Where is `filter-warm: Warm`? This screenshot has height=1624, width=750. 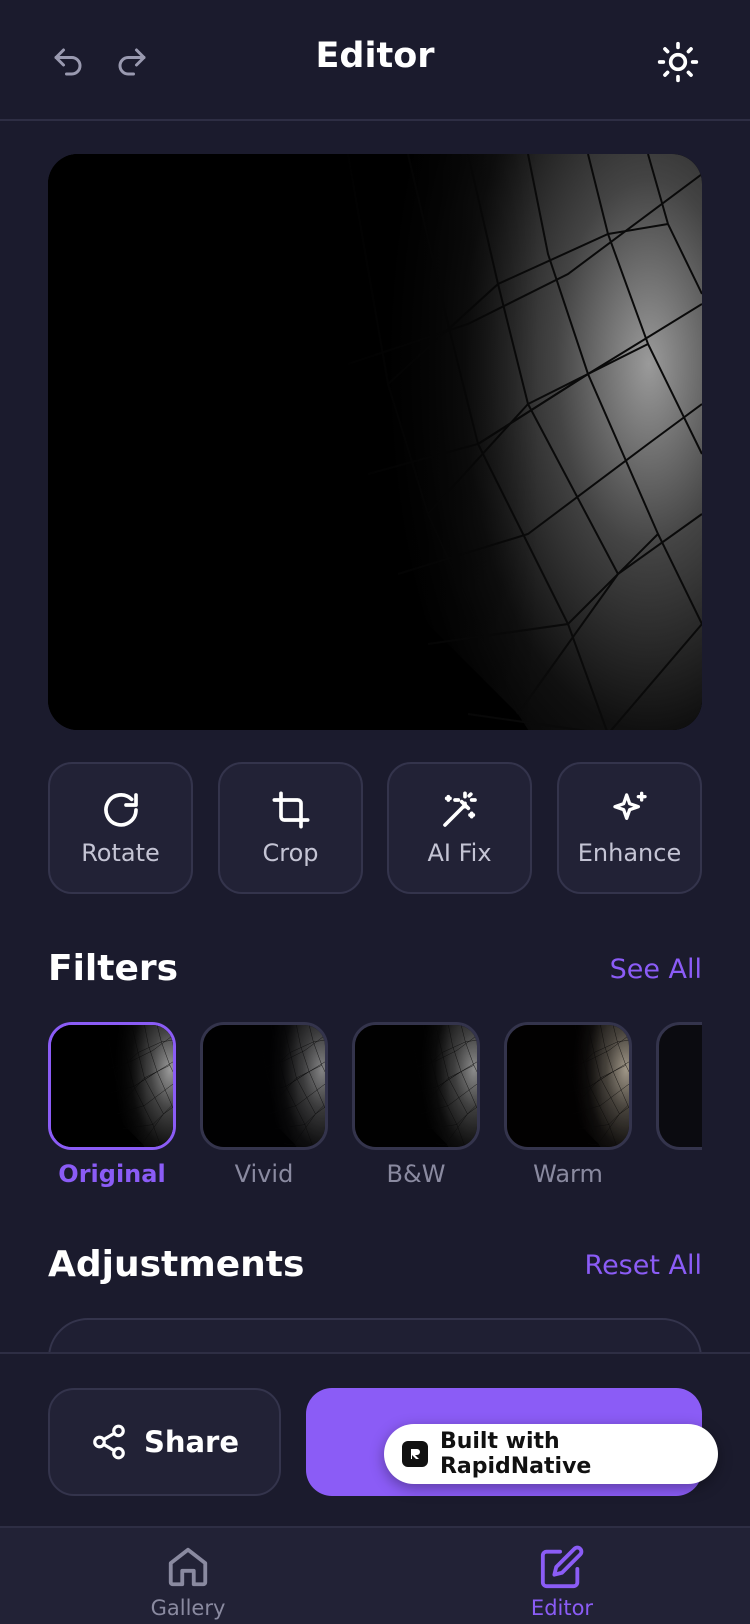
filter-warm: Warm is located at coordinates (568, 1105).